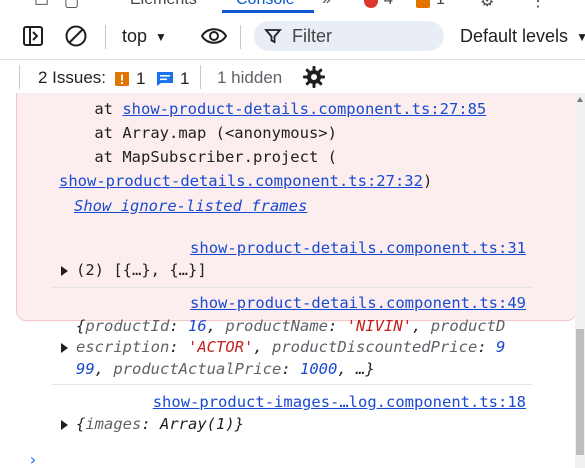  Describe the element at coordinates (580, 392) in the screenshot. I see `scrollbar-thumb` at that location.